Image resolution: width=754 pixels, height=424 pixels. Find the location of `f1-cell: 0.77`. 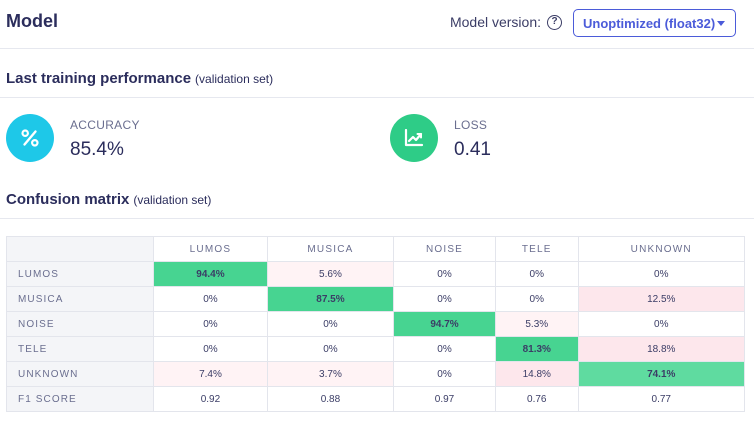

f1-cell: 0.77 is located at coordinates (661, 399).